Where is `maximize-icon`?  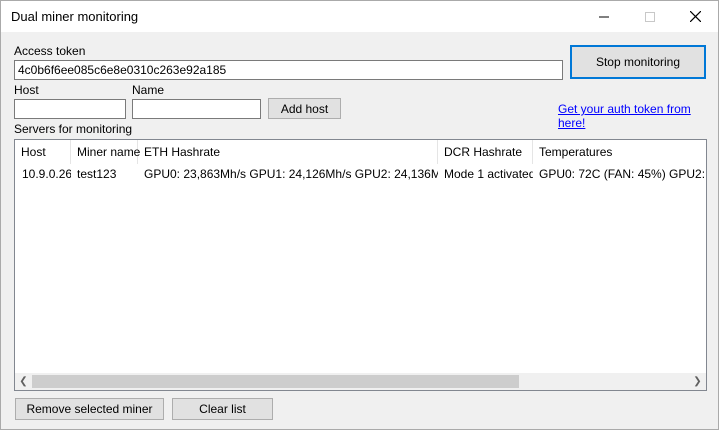
maximize-icon is located at coordinates (650, 16).